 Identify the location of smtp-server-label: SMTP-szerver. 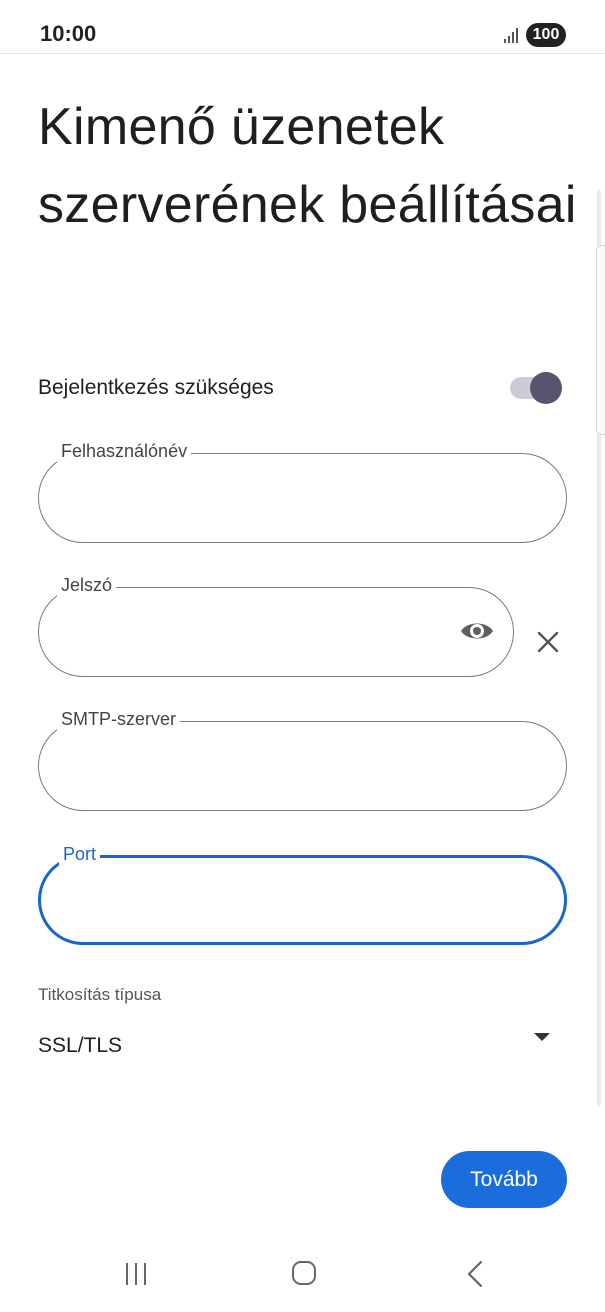
(119, 719).